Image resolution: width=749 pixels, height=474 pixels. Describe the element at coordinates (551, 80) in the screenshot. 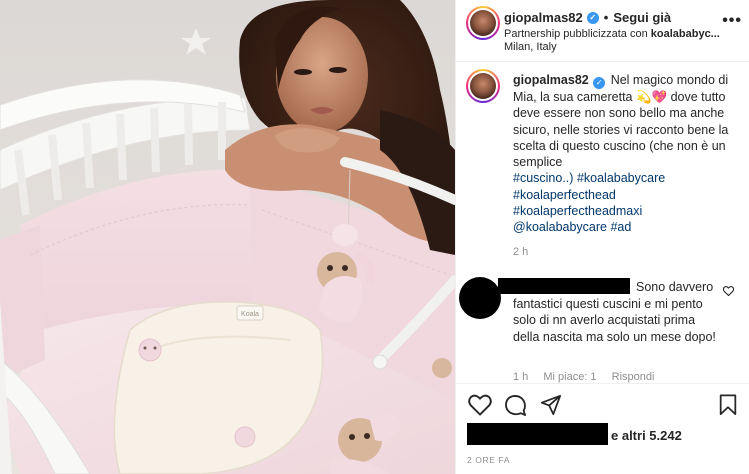

I see `caption-username: giopalmas82` at that location.